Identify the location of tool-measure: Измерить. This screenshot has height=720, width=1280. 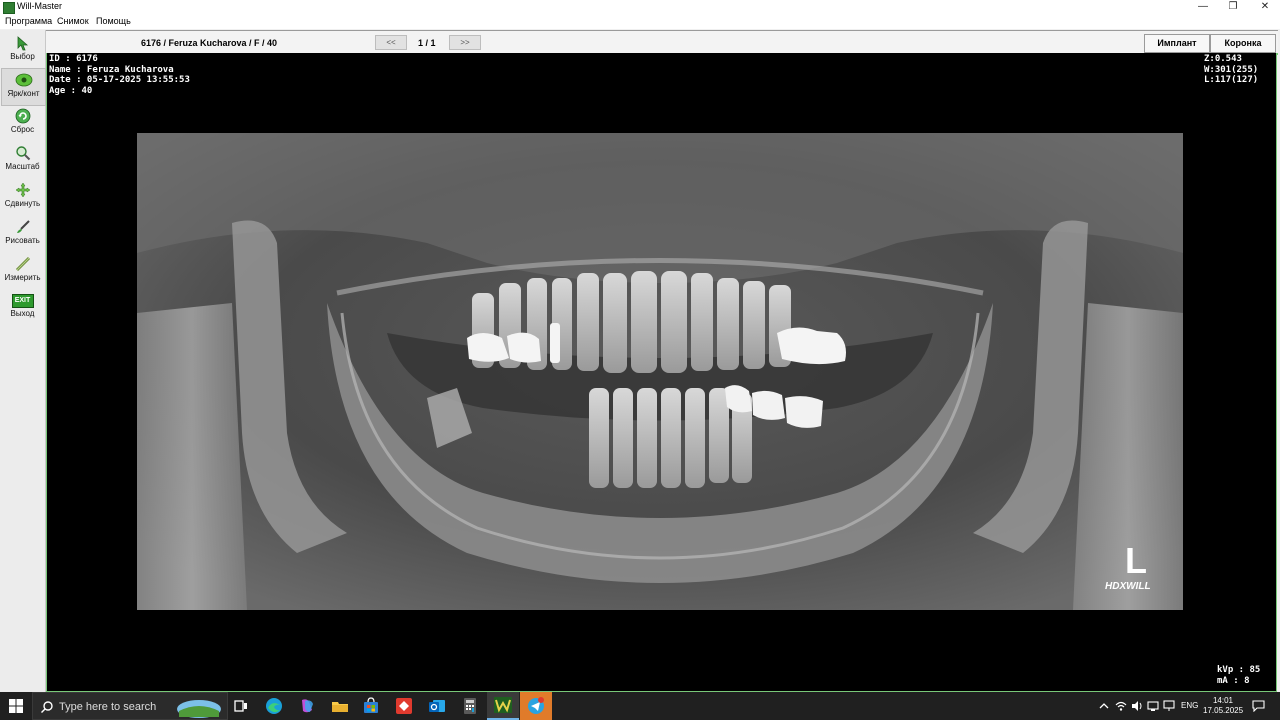
(22, 271).